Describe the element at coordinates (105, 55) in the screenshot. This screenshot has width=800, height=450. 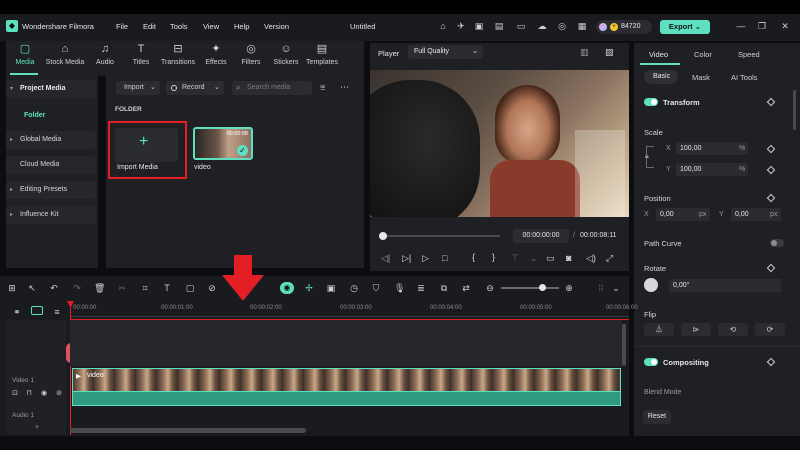
I see `tab-audio: ♫ Audio` at that location.